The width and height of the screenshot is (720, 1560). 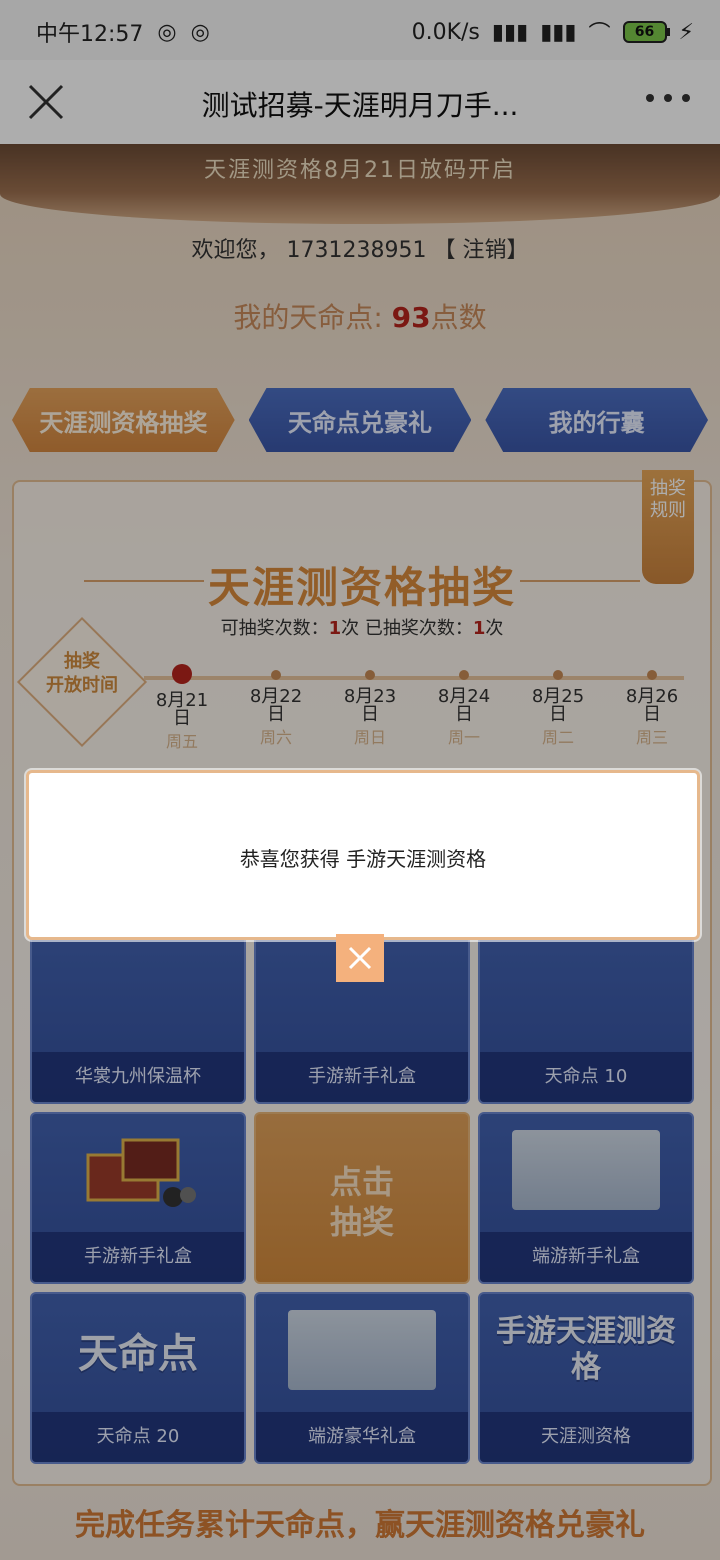 I want to click on modal-message: 恭喜您获得 手游天涯测资格, so click(x=363, y=859).